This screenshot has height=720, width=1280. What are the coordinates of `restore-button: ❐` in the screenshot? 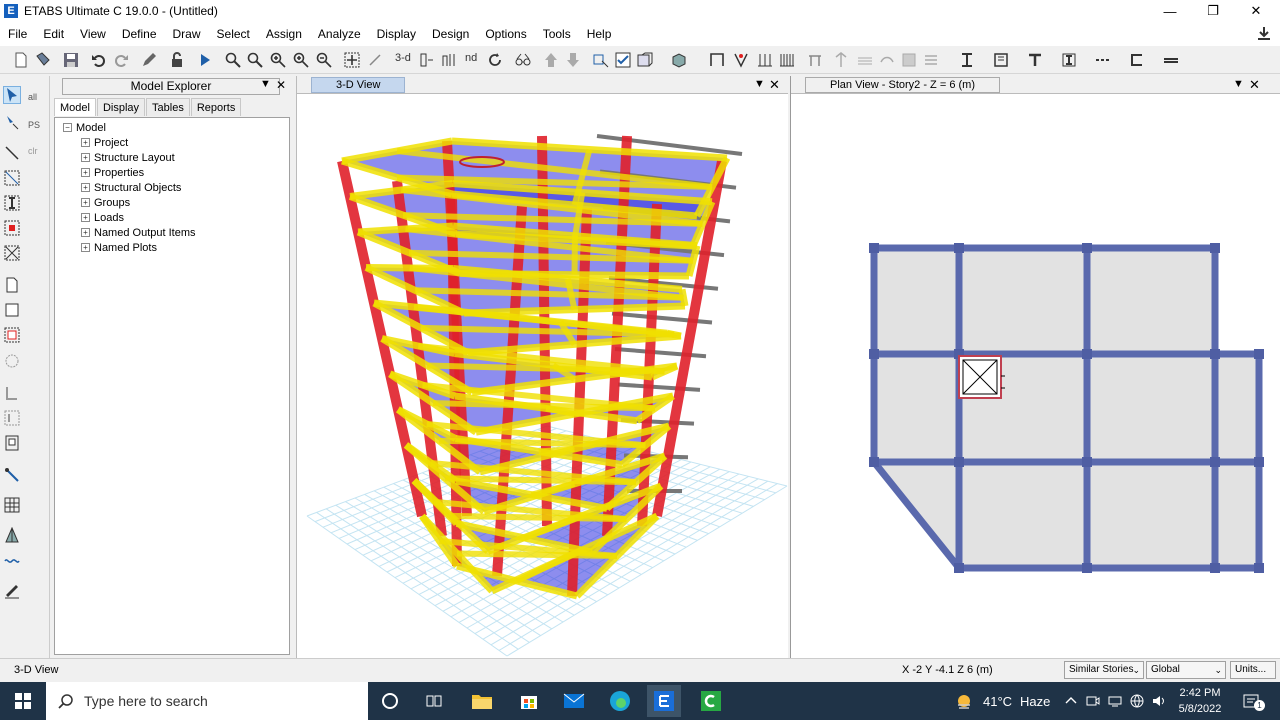 It's located at (1213, 11).